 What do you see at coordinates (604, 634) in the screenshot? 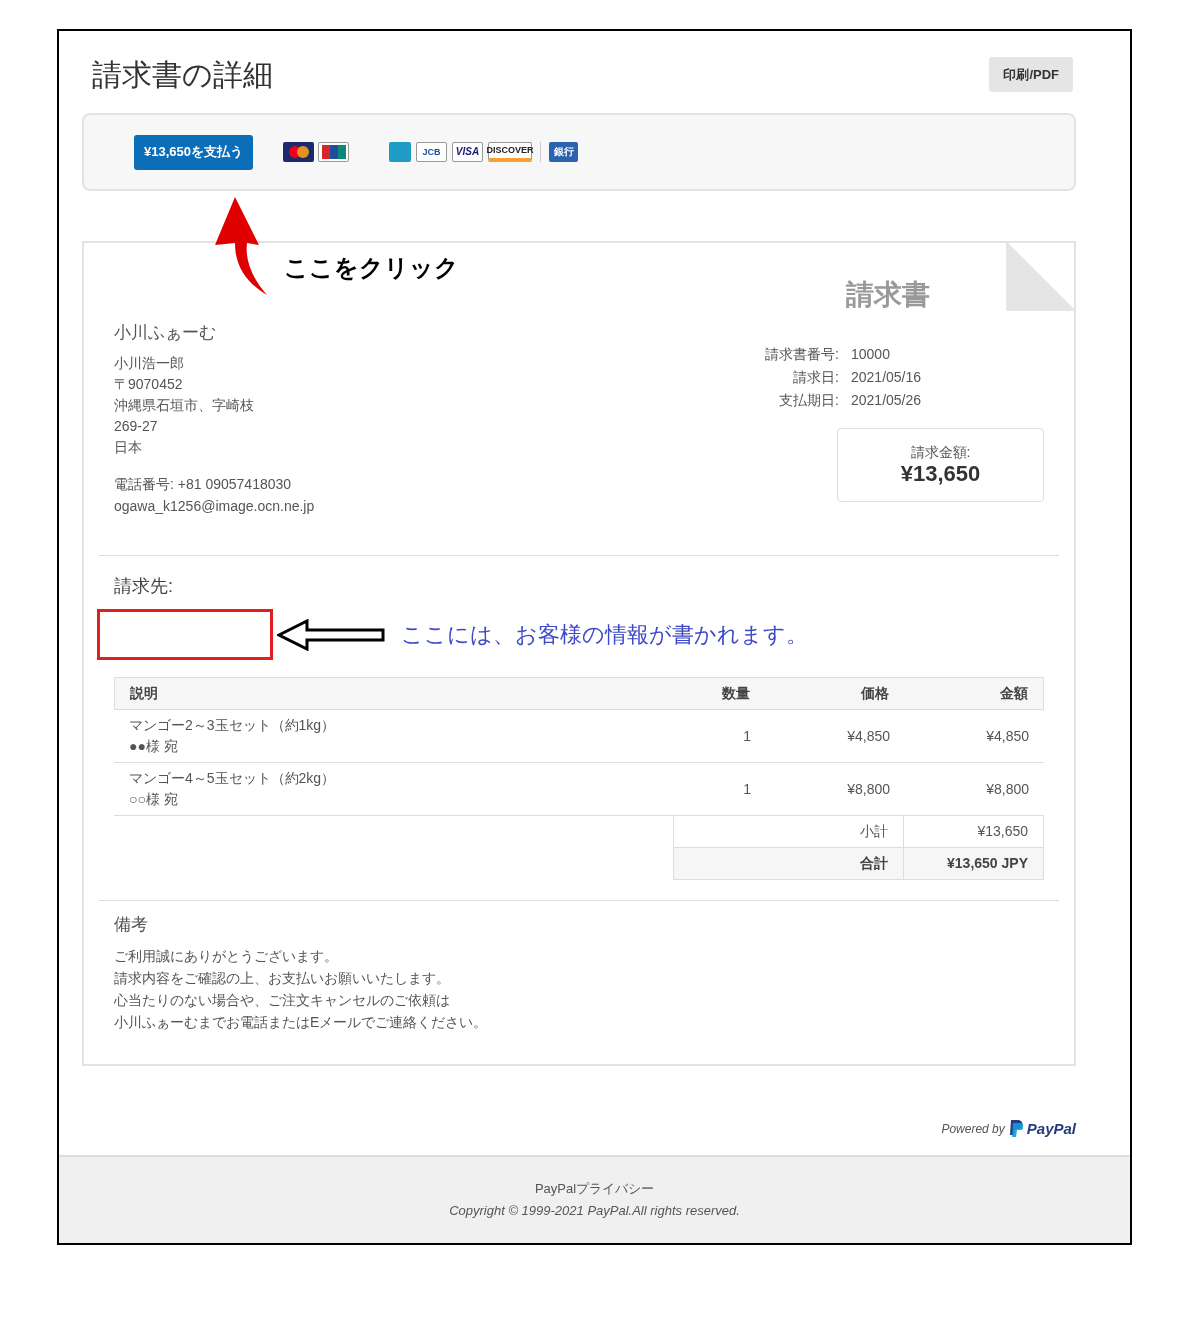
I see `customer-annotation: ここには、お客様の情報が書かれます。` at bounding box center [604, 634].